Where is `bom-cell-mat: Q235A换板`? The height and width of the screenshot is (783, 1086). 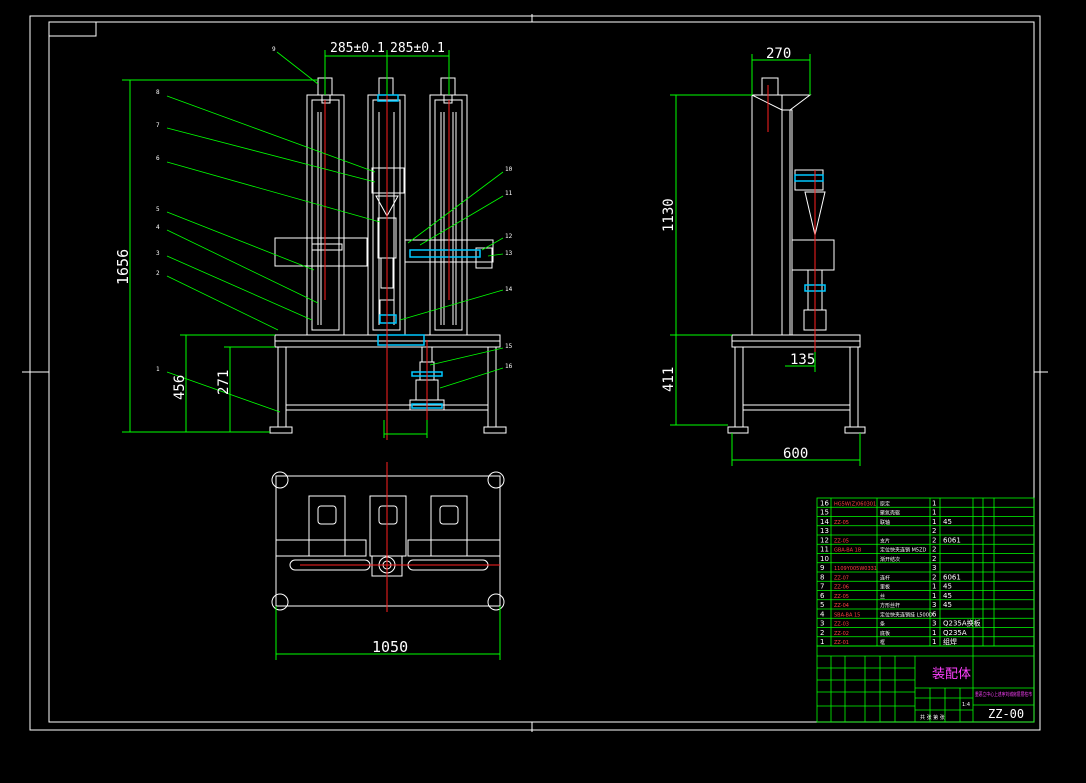 bom-cell-mat: Q235A换板 is located at coordinates (962, 623).